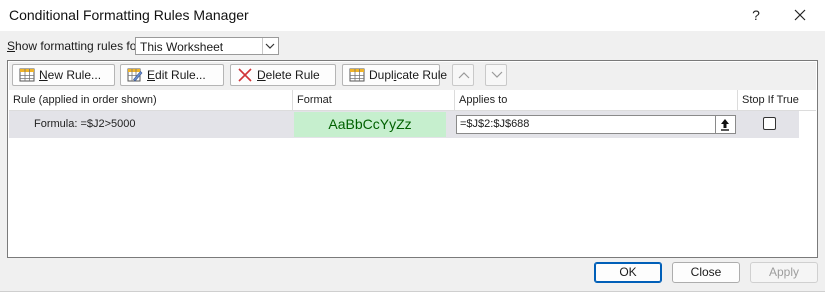 Image resolution: width=825 pixels, height=292 pixels. I want to click on applies-to-input: =$J$2:$J$688, so click(596, 124).